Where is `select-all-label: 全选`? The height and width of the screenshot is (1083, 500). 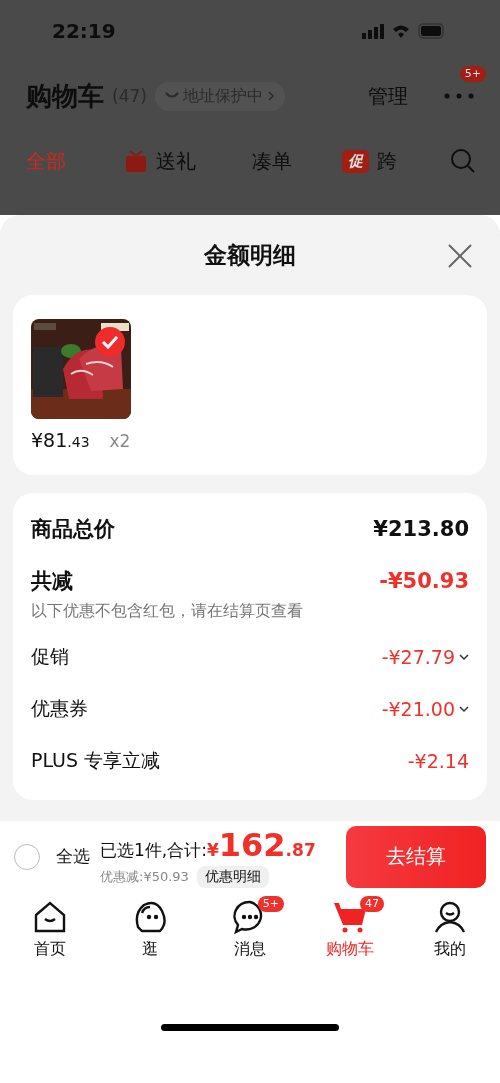 select-all-label: 全选 is located at coordinates (73, 856).